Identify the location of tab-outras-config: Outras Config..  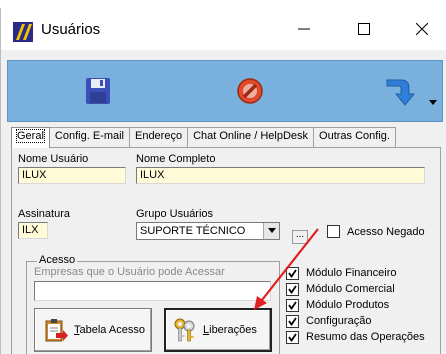
(354, 137).